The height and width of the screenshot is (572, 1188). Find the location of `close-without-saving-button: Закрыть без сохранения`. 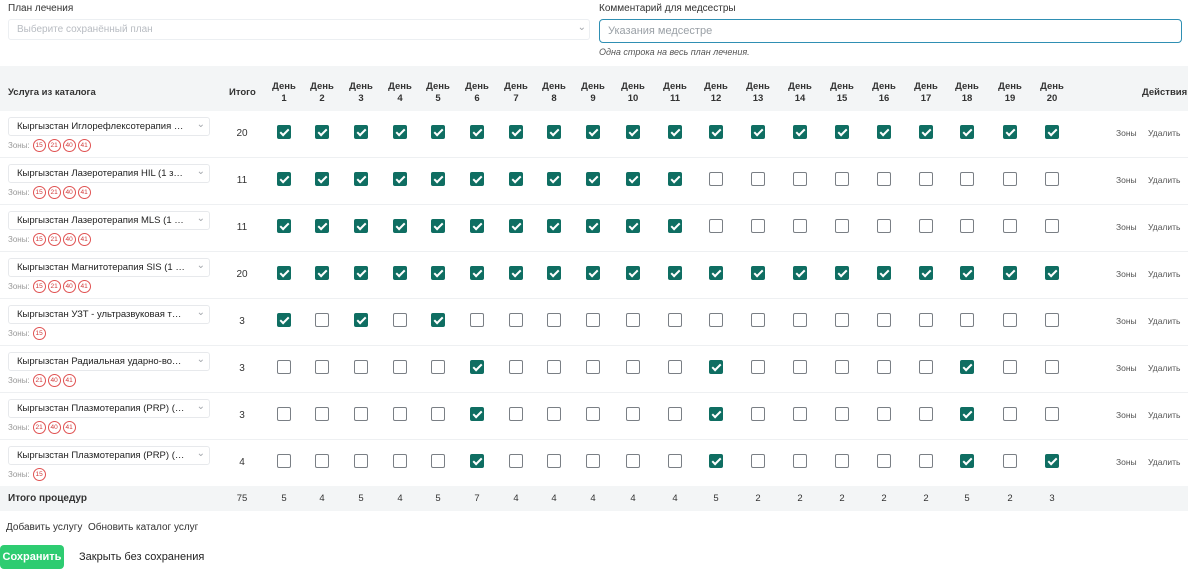

close-without-saving-button: Закрыть без сохранения is located at coordinates (141, 557).